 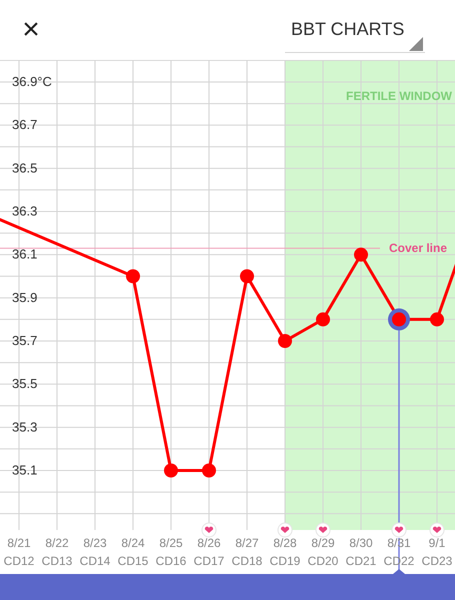 I want to click on selected-data-point, so click(x=399, y=319).